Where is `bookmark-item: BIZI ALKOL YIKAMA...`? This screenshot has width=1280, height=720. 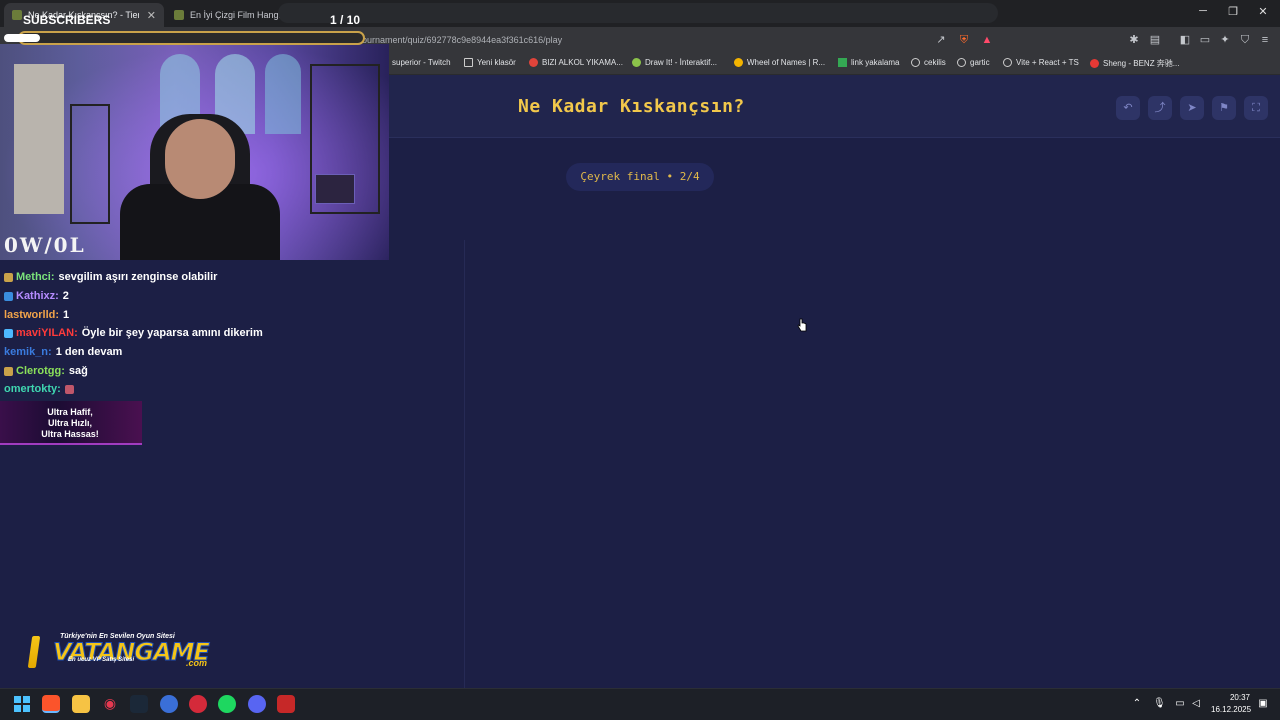 bookmark-item: BIZI ALKOL YIKAMA... is located at coordinates (576, 62).